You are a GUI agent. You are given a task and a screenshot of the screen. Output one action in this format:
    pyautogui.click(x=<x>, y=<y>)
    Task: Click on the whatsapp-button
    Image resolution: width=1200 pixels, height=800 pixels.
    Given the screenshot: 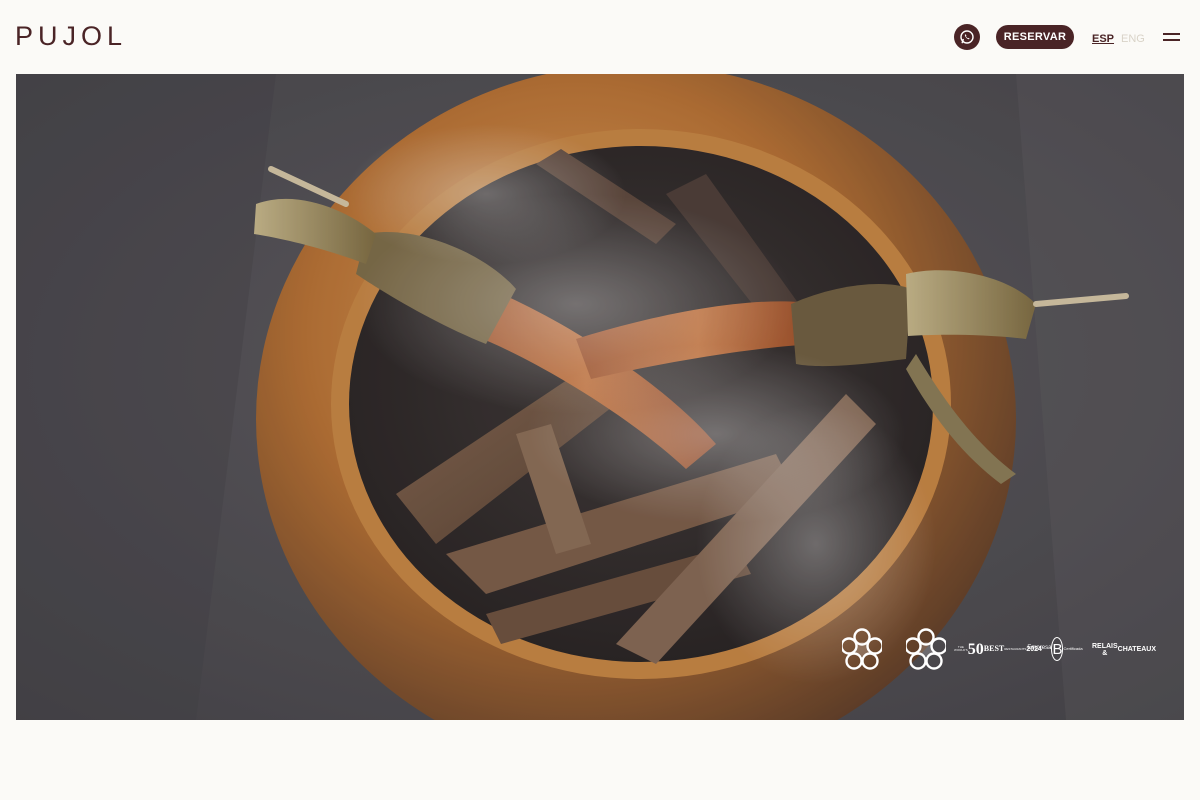 What is the action you would take?
    pyautogui.click(x=967, y=37)
    